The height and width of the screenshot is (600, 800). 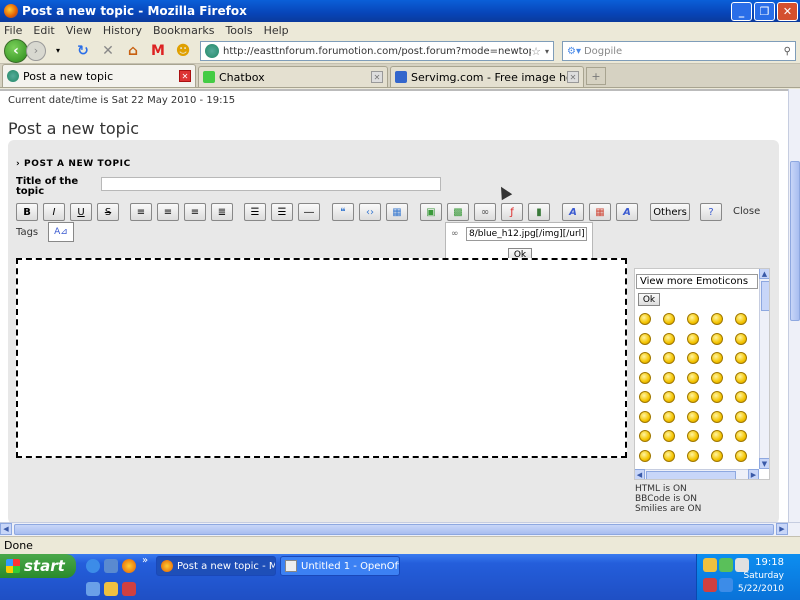 What do you see at coordinates (547, 51) in the screenshot?
I see `url-dropdown-icon: ▾` at bounding box center [547, 51].